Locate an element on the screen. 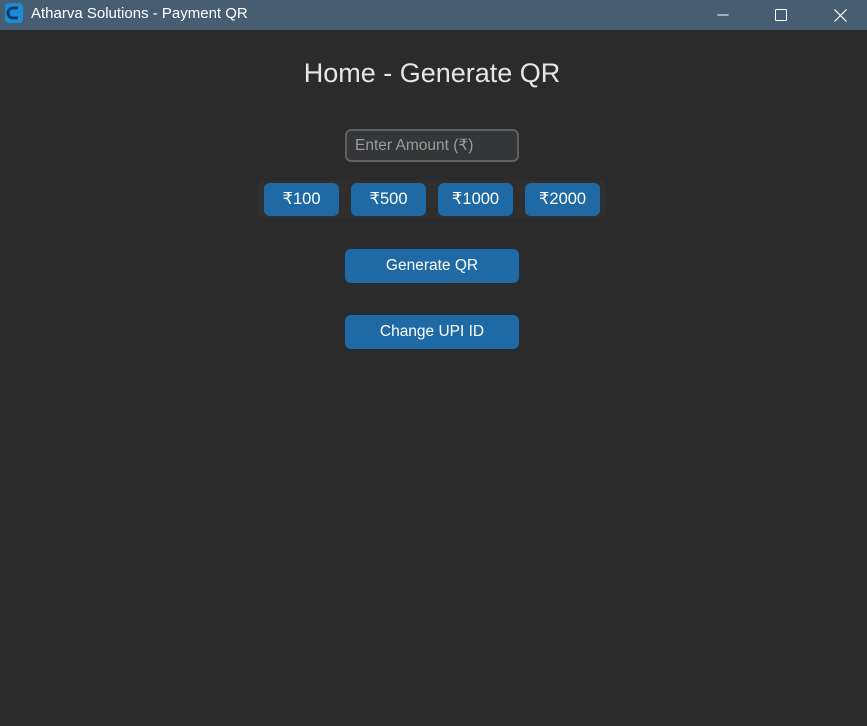  minimize-icon is located at coordinates (723, 15).